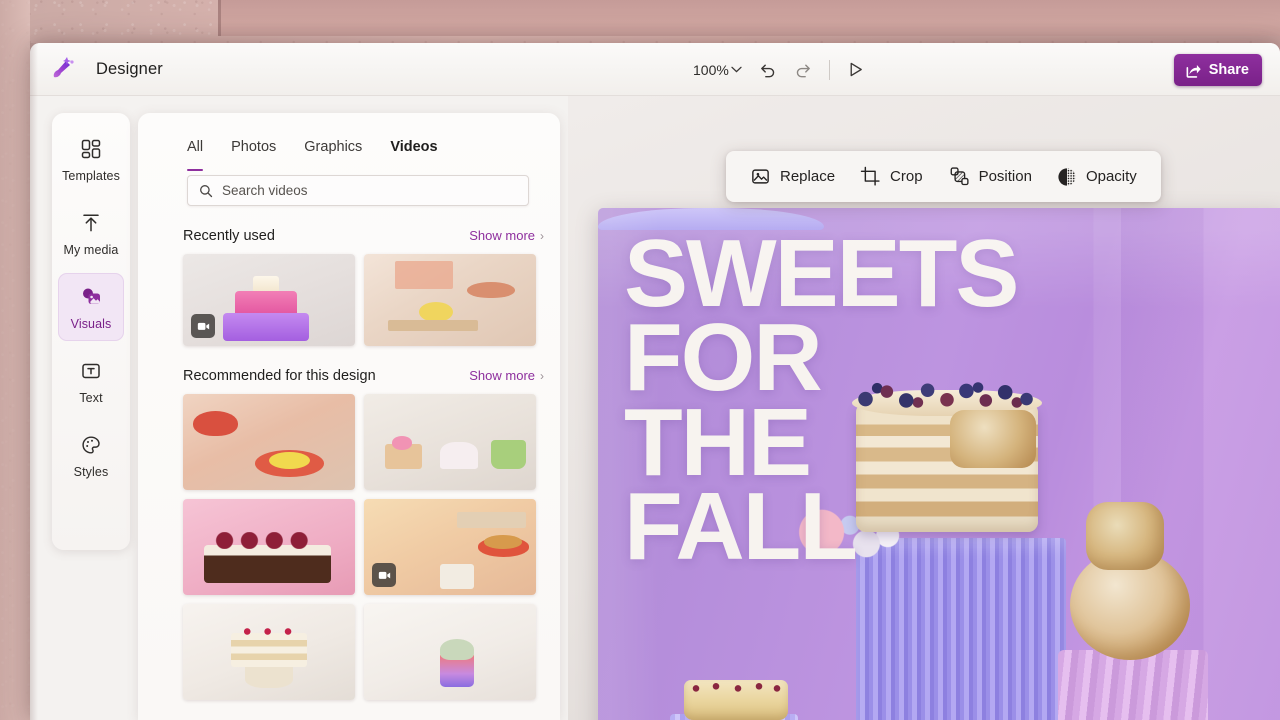  What do you see at coordinates (369, 190) in the screenshot?
I see `search-input` at bounding box center [369, 190].